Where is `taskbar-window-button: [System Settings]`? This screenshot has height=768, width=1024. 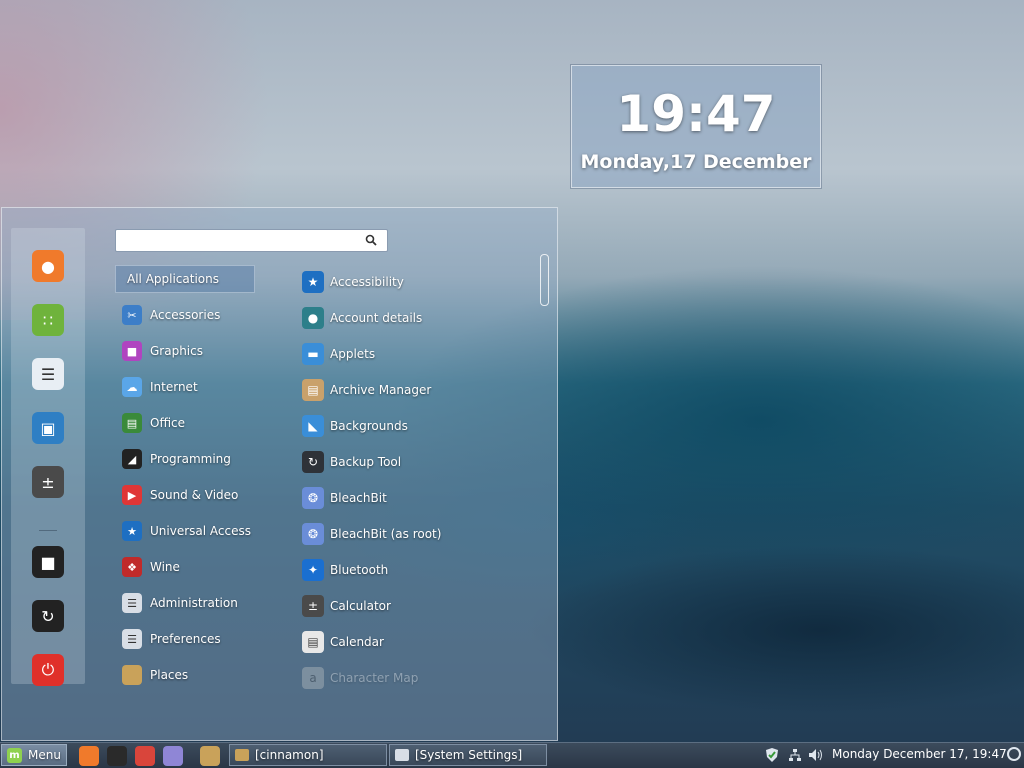 taskbar-window-button: [System Settings] is located at coordinates (468, 755).